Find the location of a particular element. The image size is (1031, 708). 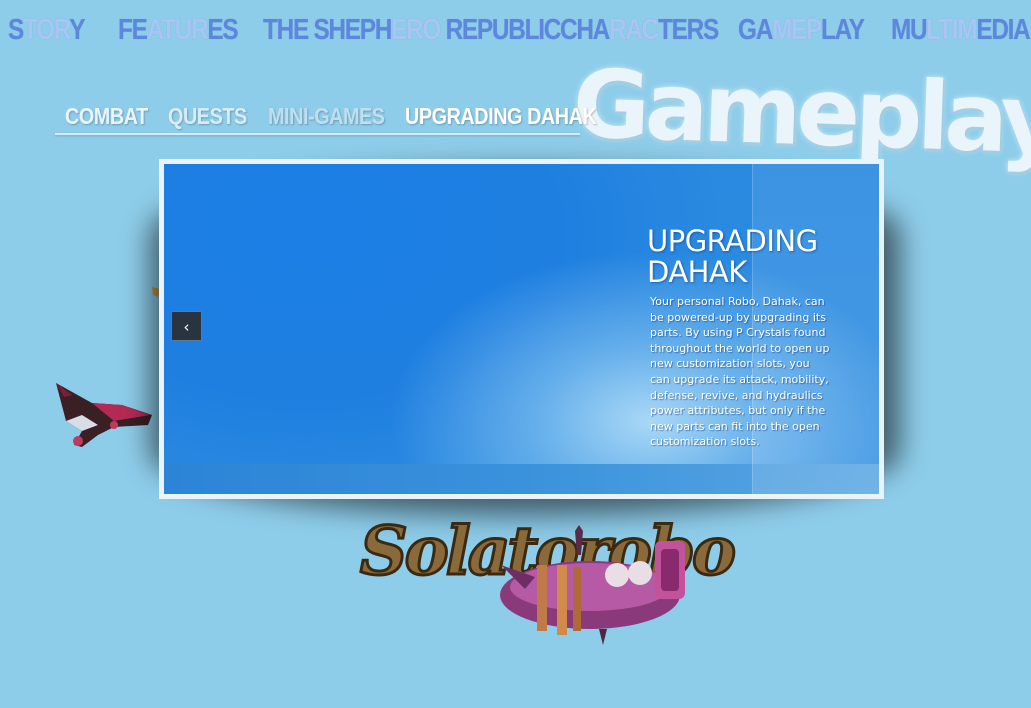

nav-republic-part: REPUBLIC is located at coordinates (501, 30).